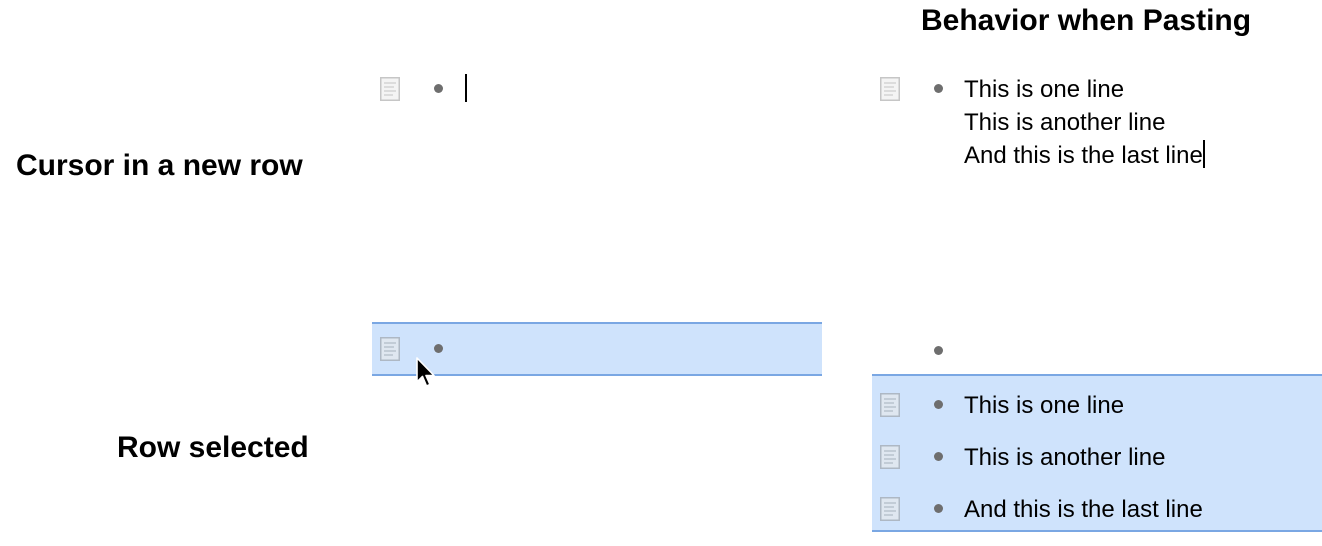  I want to click on row-text: This is one line, so click(1044, 405).